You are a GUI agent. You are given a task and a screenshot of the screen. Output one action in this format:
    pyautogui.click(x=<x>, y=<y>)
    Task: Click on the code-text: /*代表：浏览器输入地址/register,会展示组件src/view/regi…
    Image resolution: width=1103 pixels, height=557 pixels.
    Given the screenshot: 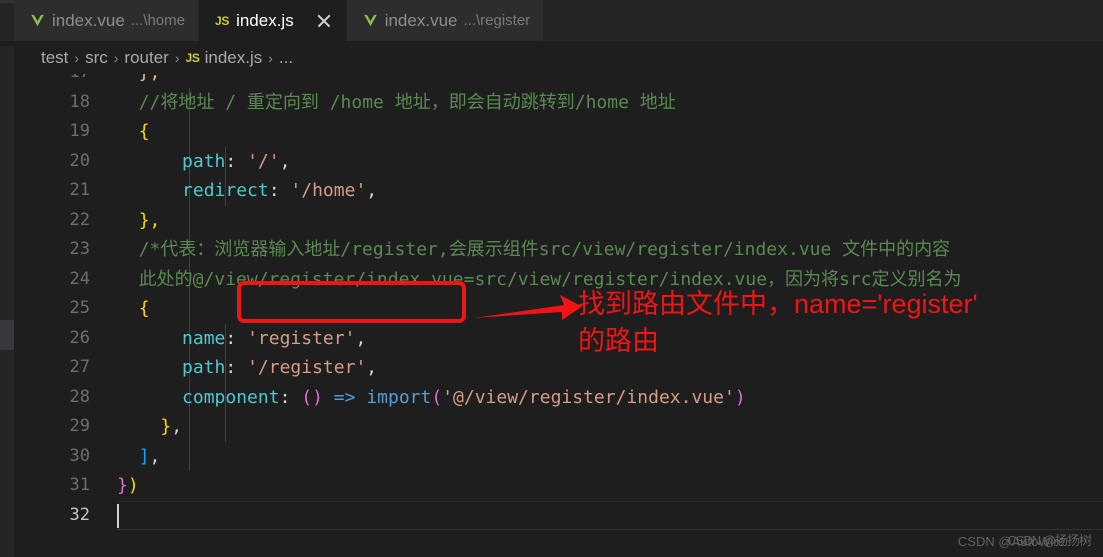 What is the action you would take?
    pyautogui.click(x=544, y=249)
    